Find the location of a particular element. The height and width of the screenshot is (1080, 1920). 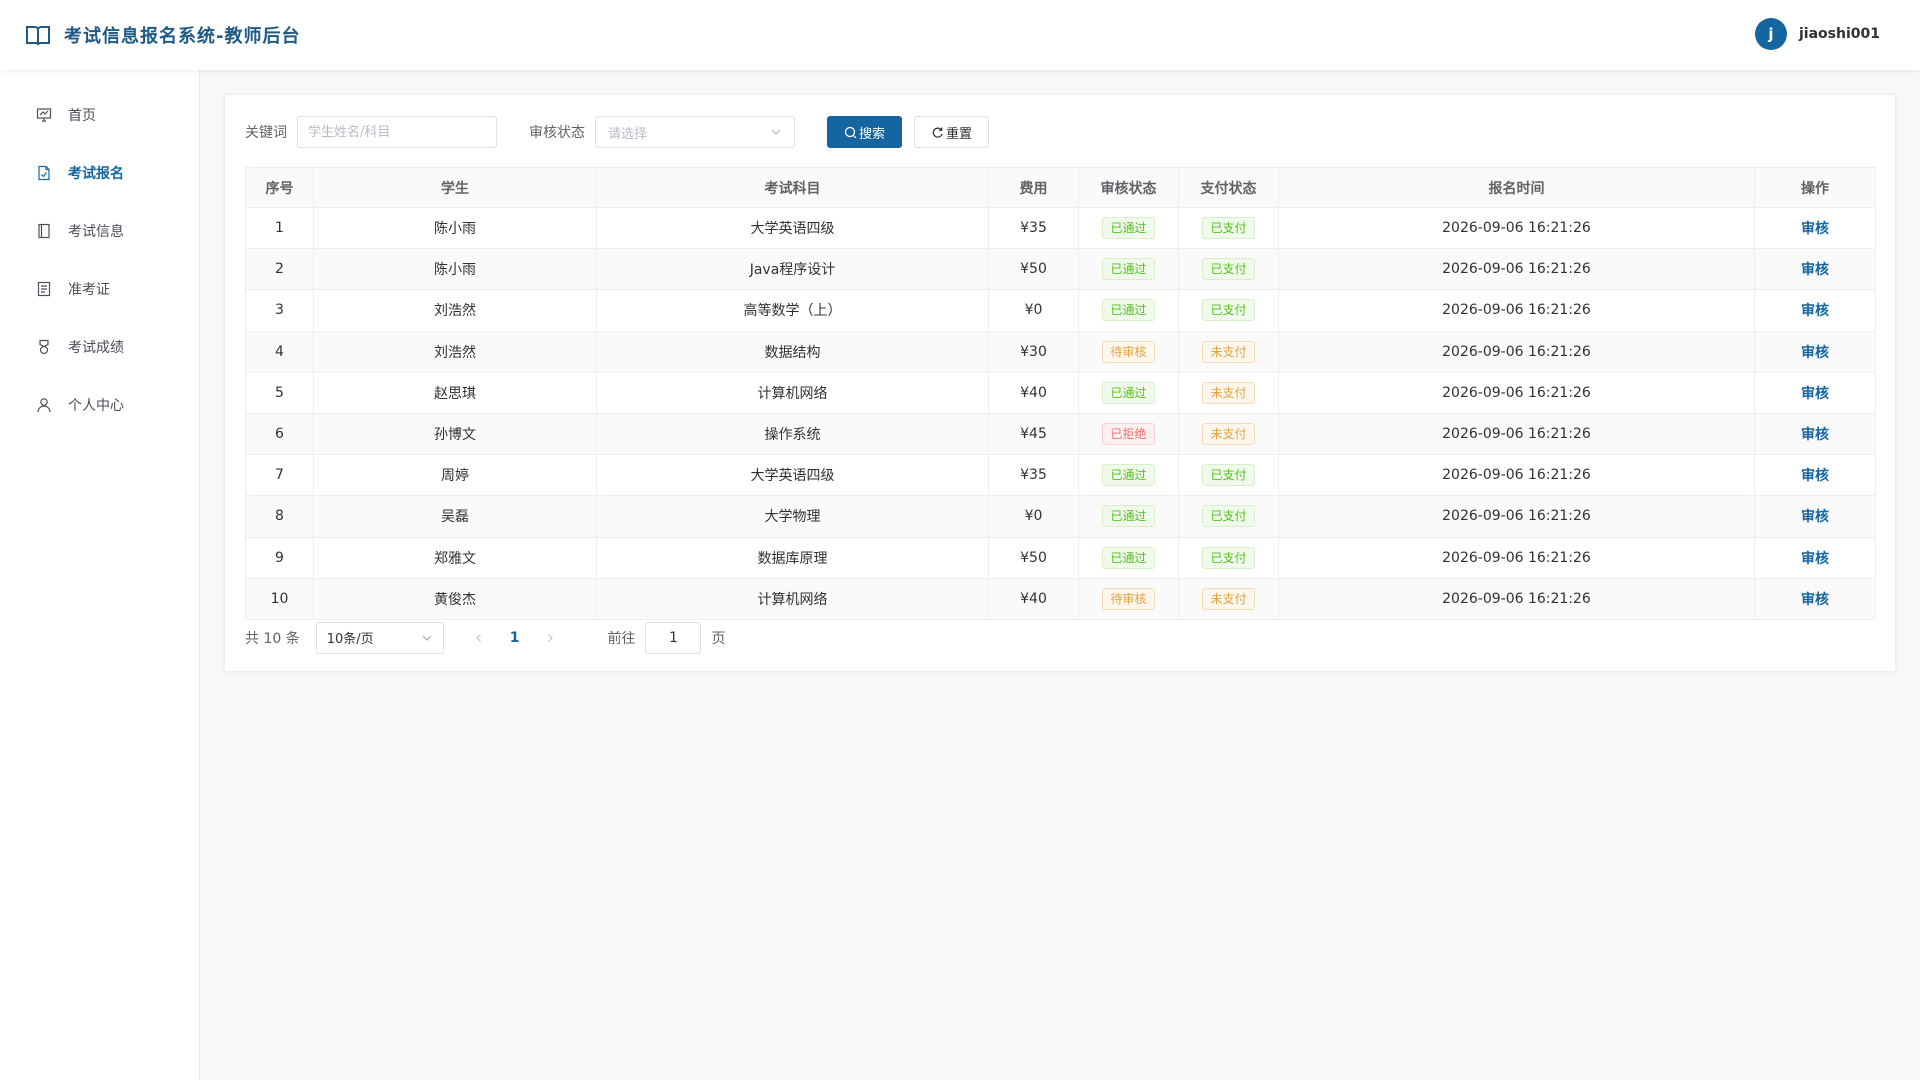

sidebar-item-exam-registration: 考试报名 is located at coordinates (99, 173).